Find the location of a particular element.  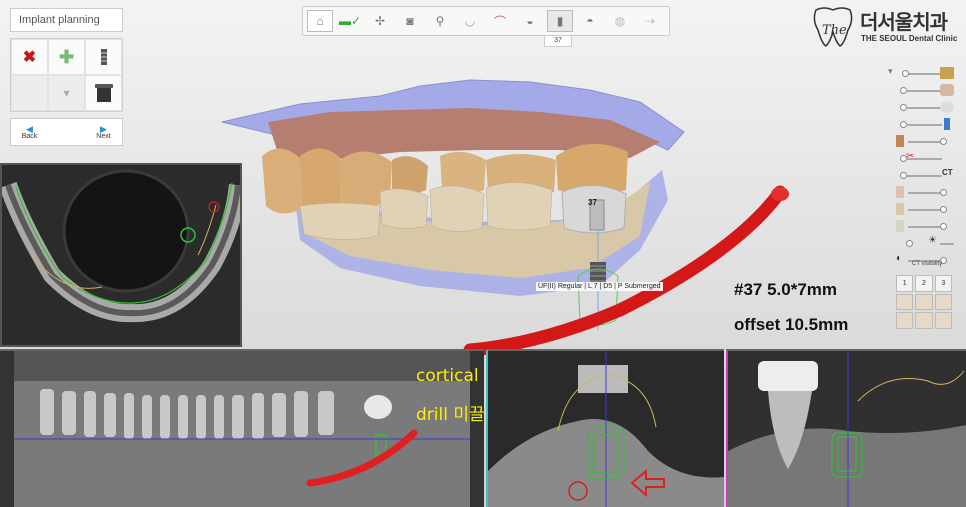

svg-text: The is located at coordinates (834, 30).